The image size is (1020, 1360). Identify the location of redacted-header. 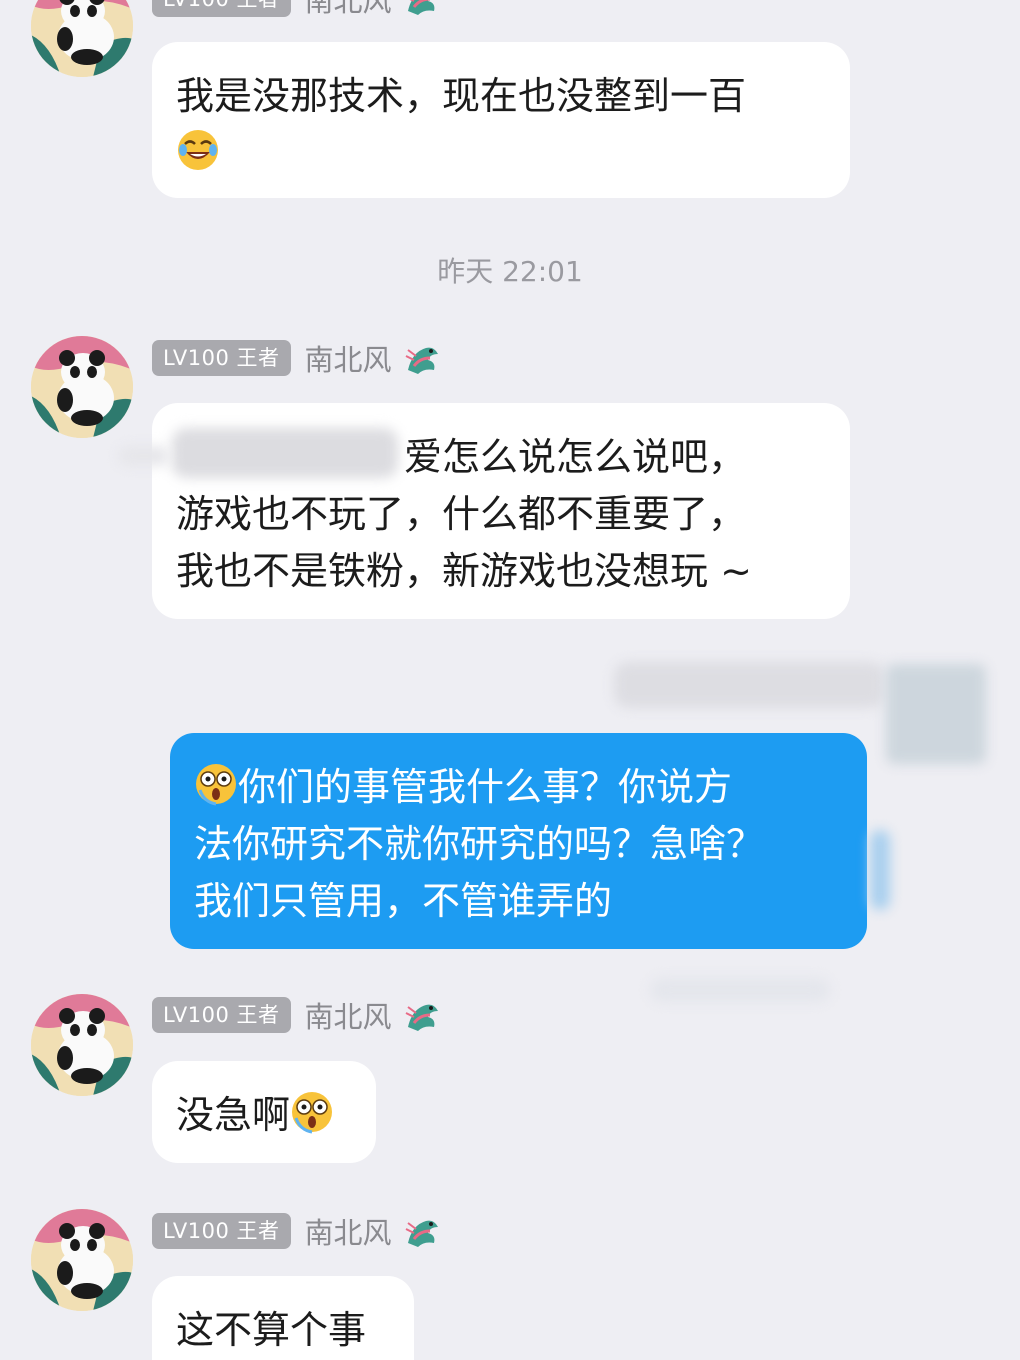
(749, 685).